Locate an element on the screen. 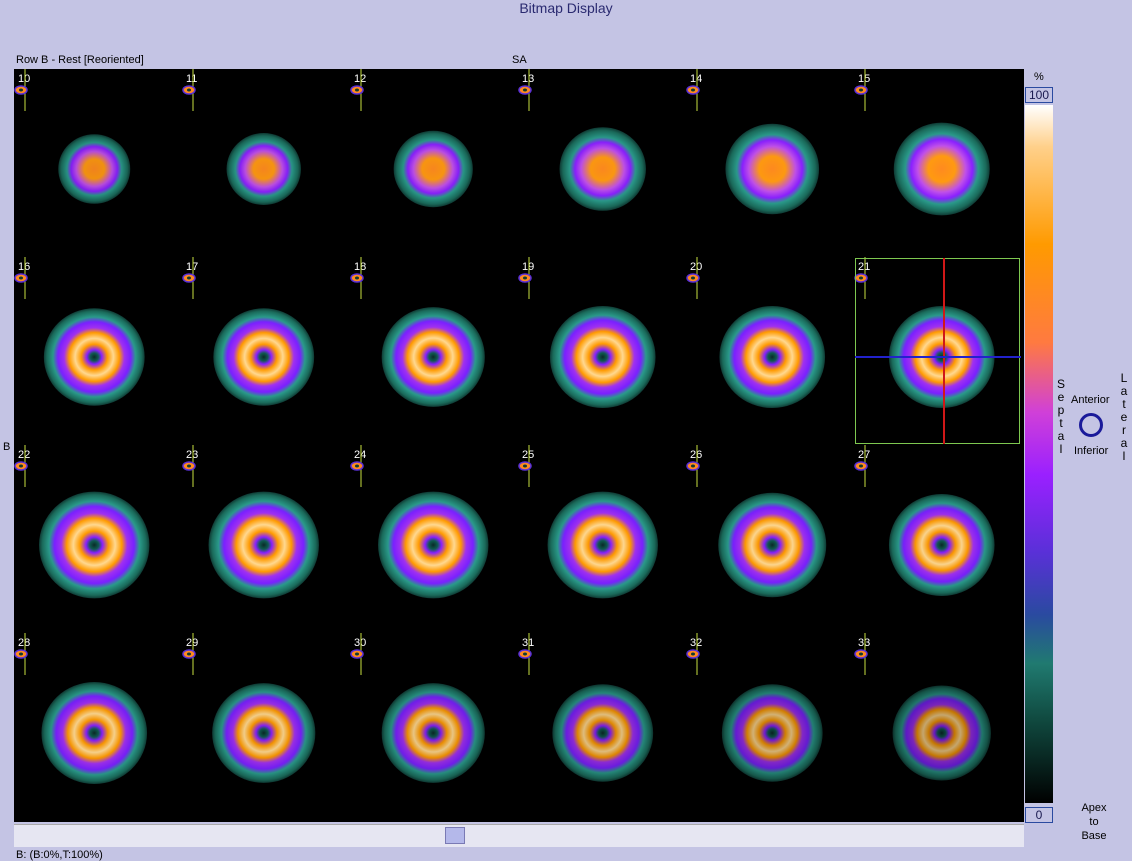 The image size is (1132, 861). slice-cell: 31 is located at coordinates (602, 727).